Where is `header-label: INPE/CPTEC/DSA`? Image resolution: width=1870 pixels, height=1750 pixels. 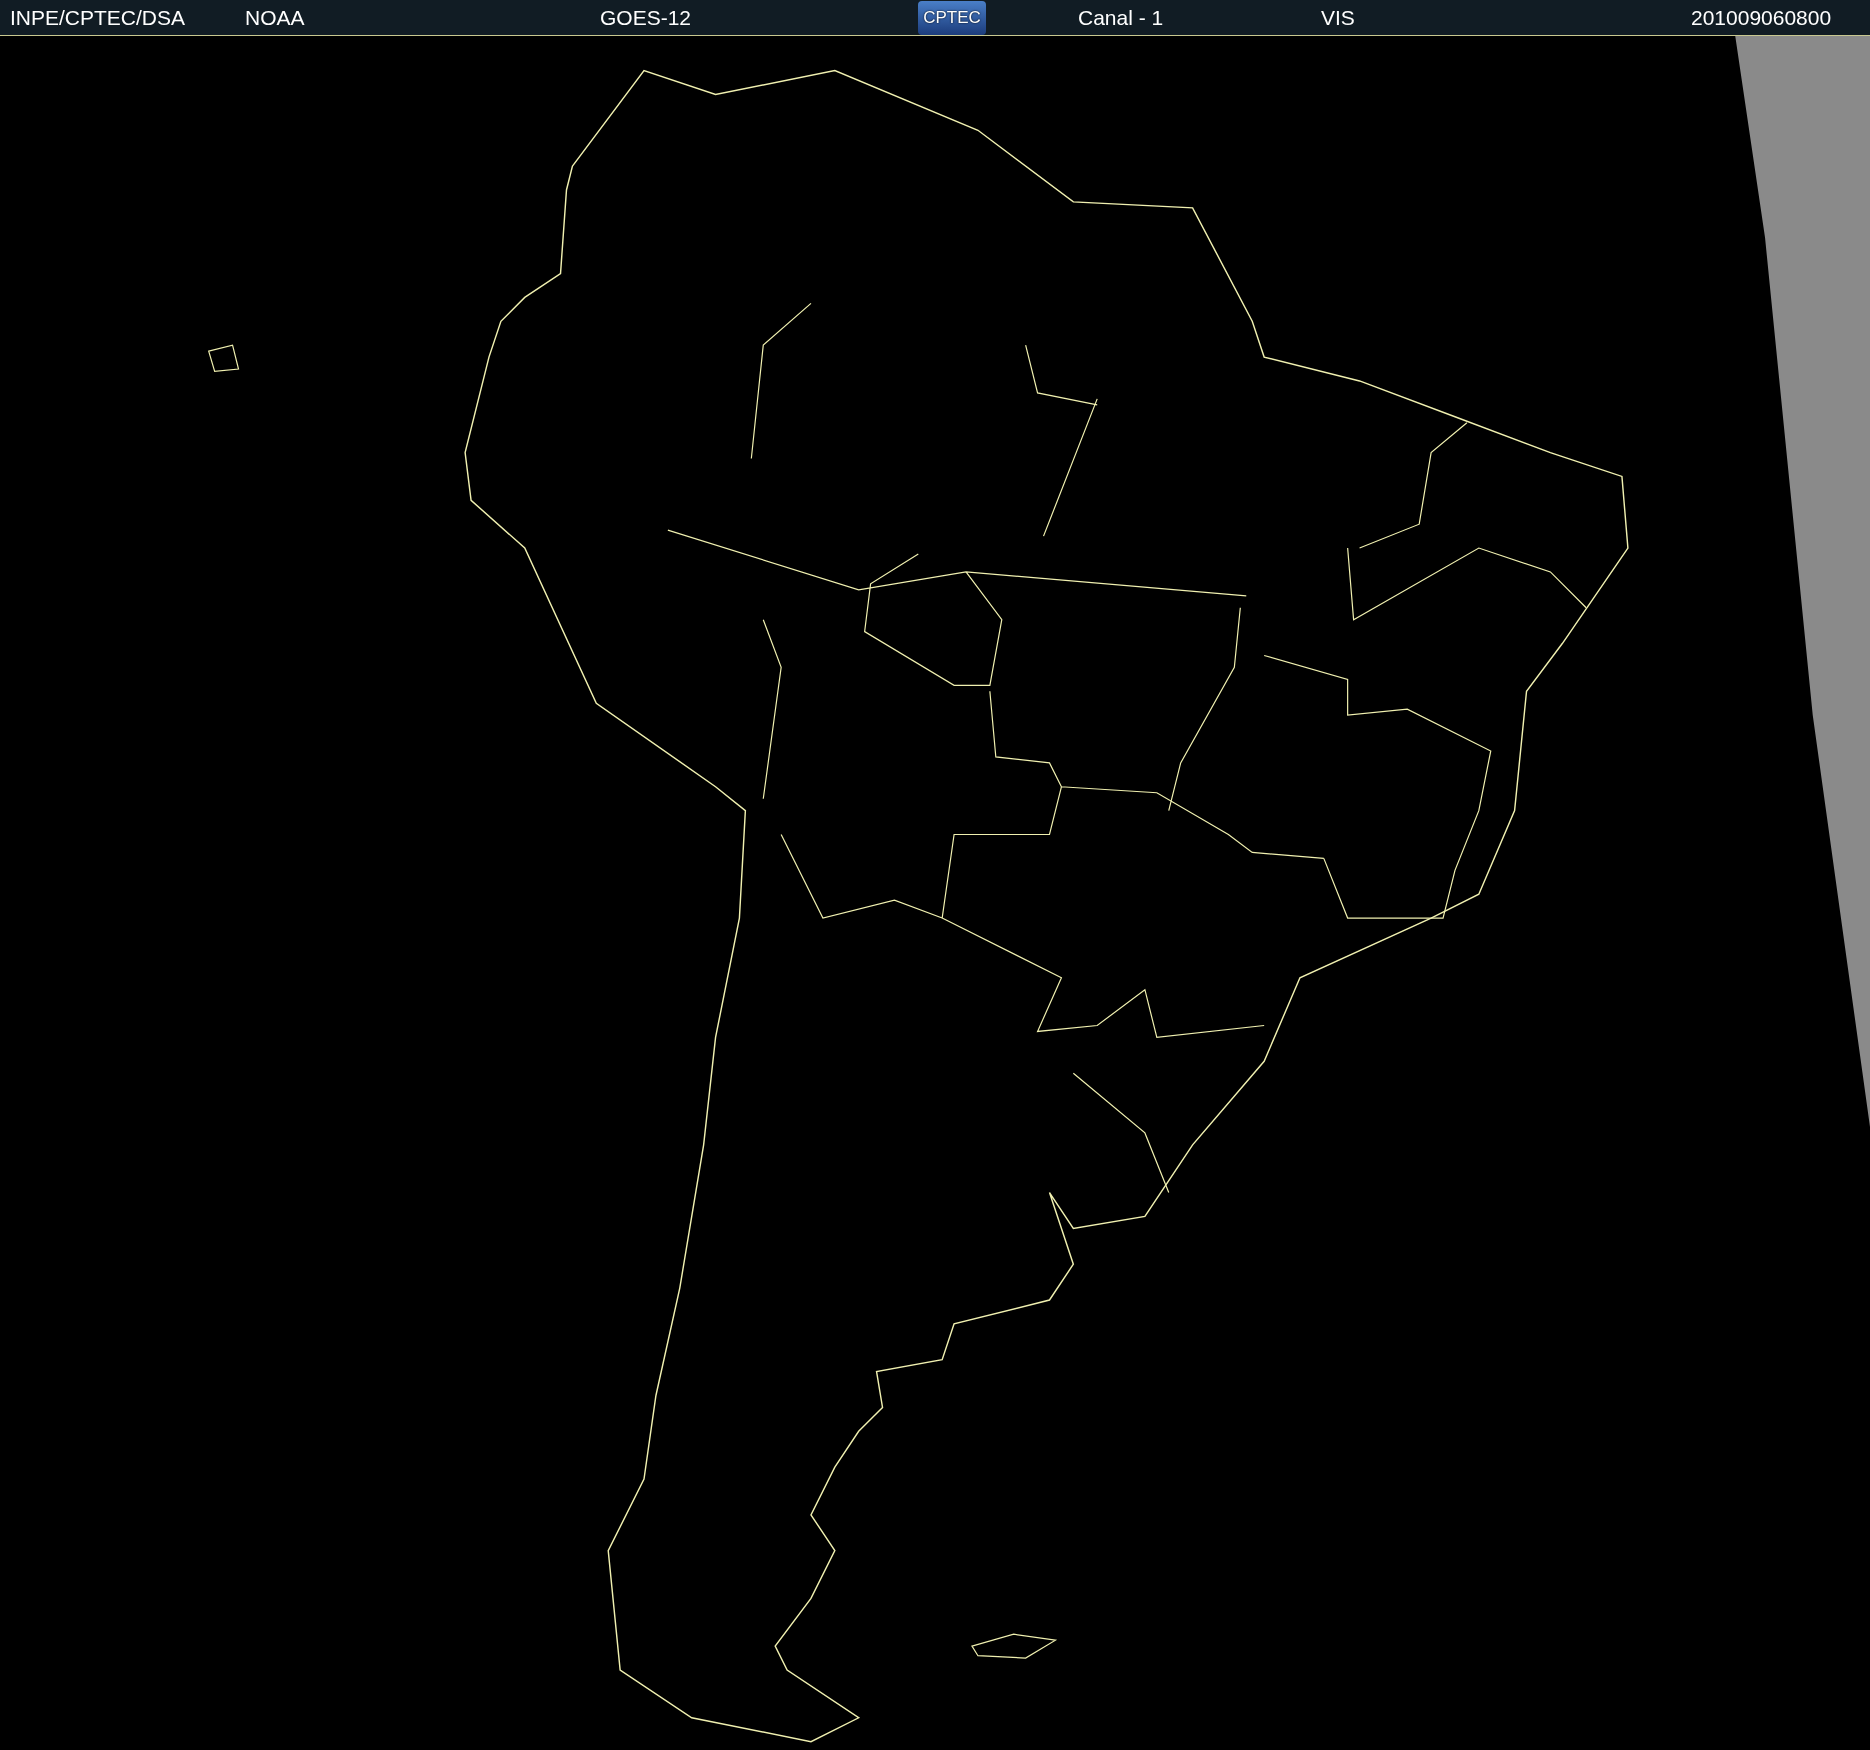 header-label: INPE/CPTEC/DSA is located at coordinates (98, 17).